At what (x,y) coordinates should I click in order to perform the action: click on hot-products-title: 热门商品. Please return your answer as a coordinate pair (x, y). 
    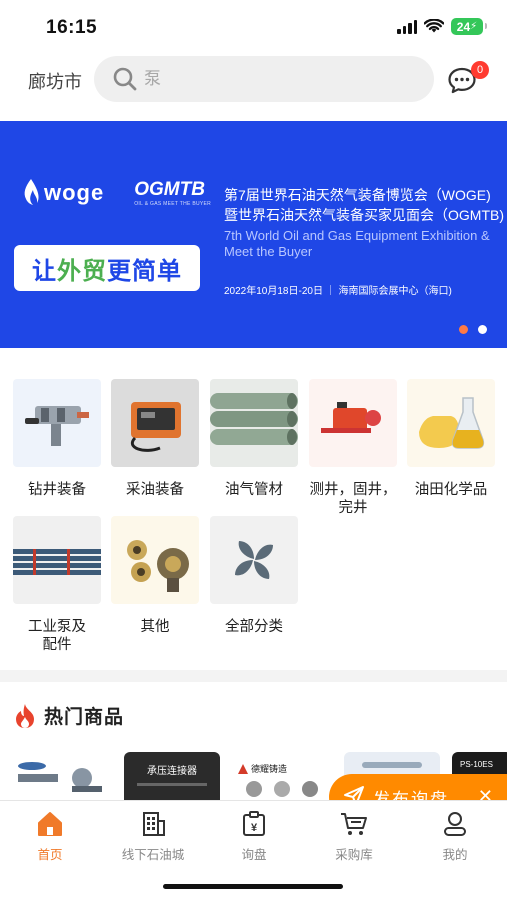
    Looking at the image, I should click on (84, 717).